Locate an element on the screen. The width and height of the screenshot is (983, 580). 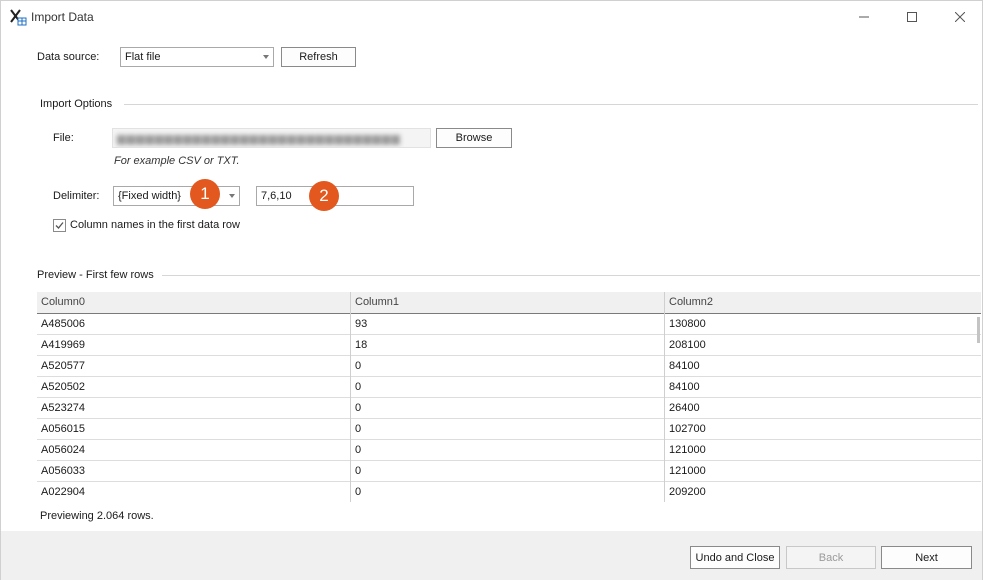
table-row: A056033 0 121000 is located at coordinates (509, 471).